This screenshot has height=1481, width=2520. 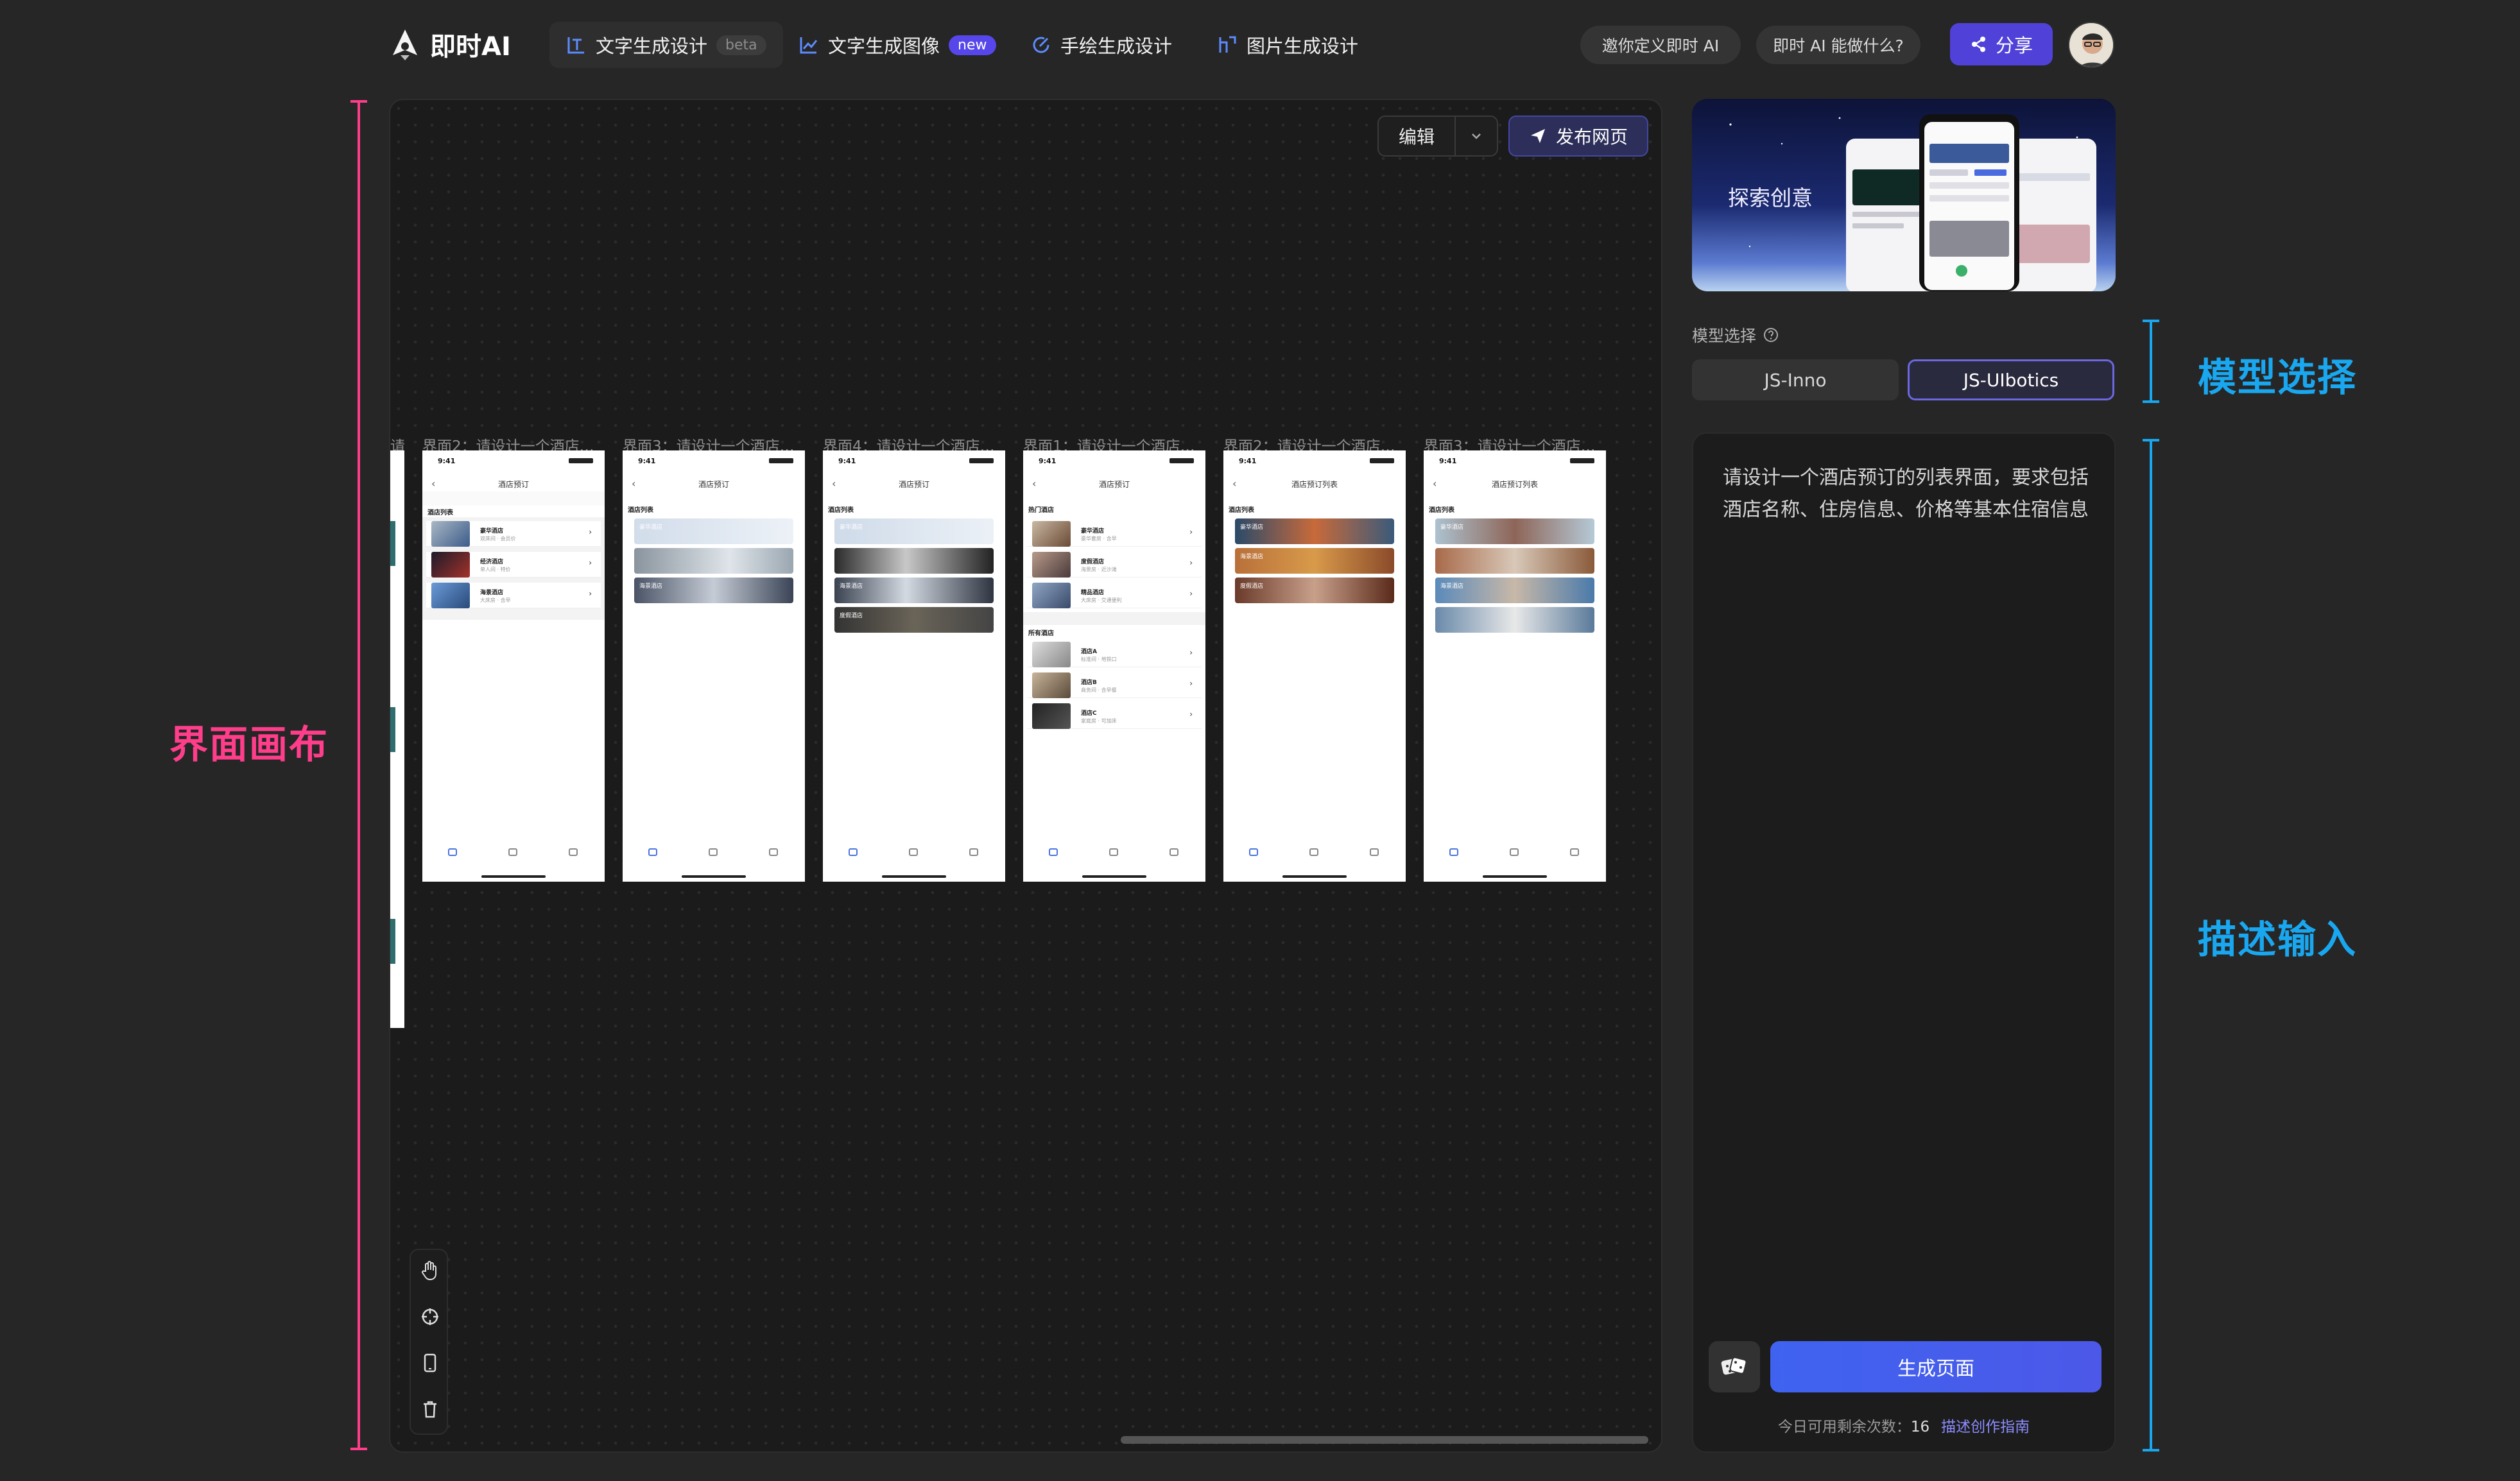 I want to click on annotation-input: 描述输入, so click(x=2277, y=941).